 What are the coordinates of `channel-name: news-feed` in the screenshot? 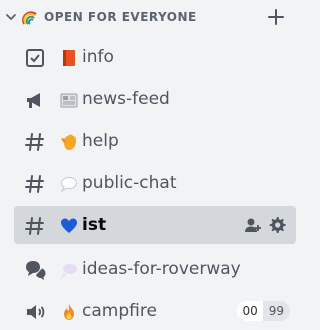 It's located at (126, 99).